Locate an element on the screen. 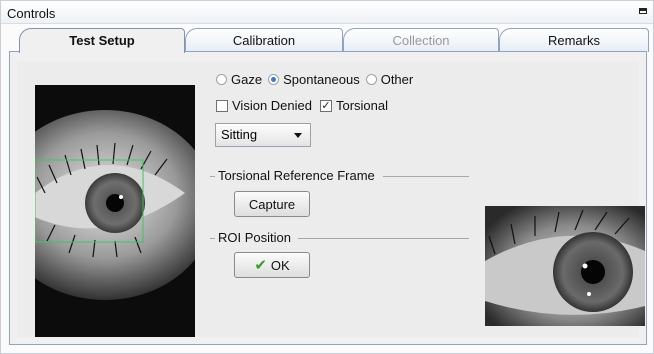  tab-test-setup: Test Setup is located at coordinates (102, 40).